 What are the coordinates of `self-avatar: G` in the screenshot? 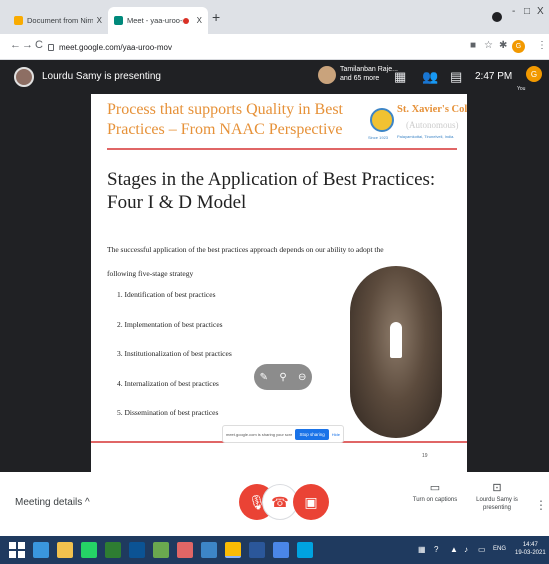 It's located at (534, 74).